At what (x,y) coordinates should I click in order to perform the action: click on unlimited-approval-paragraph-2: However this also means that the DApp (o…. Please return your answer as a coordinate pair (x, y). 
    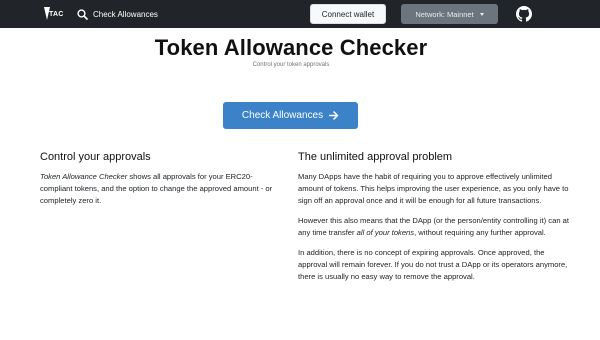
    Looking at the image, I should click on (434, 227).